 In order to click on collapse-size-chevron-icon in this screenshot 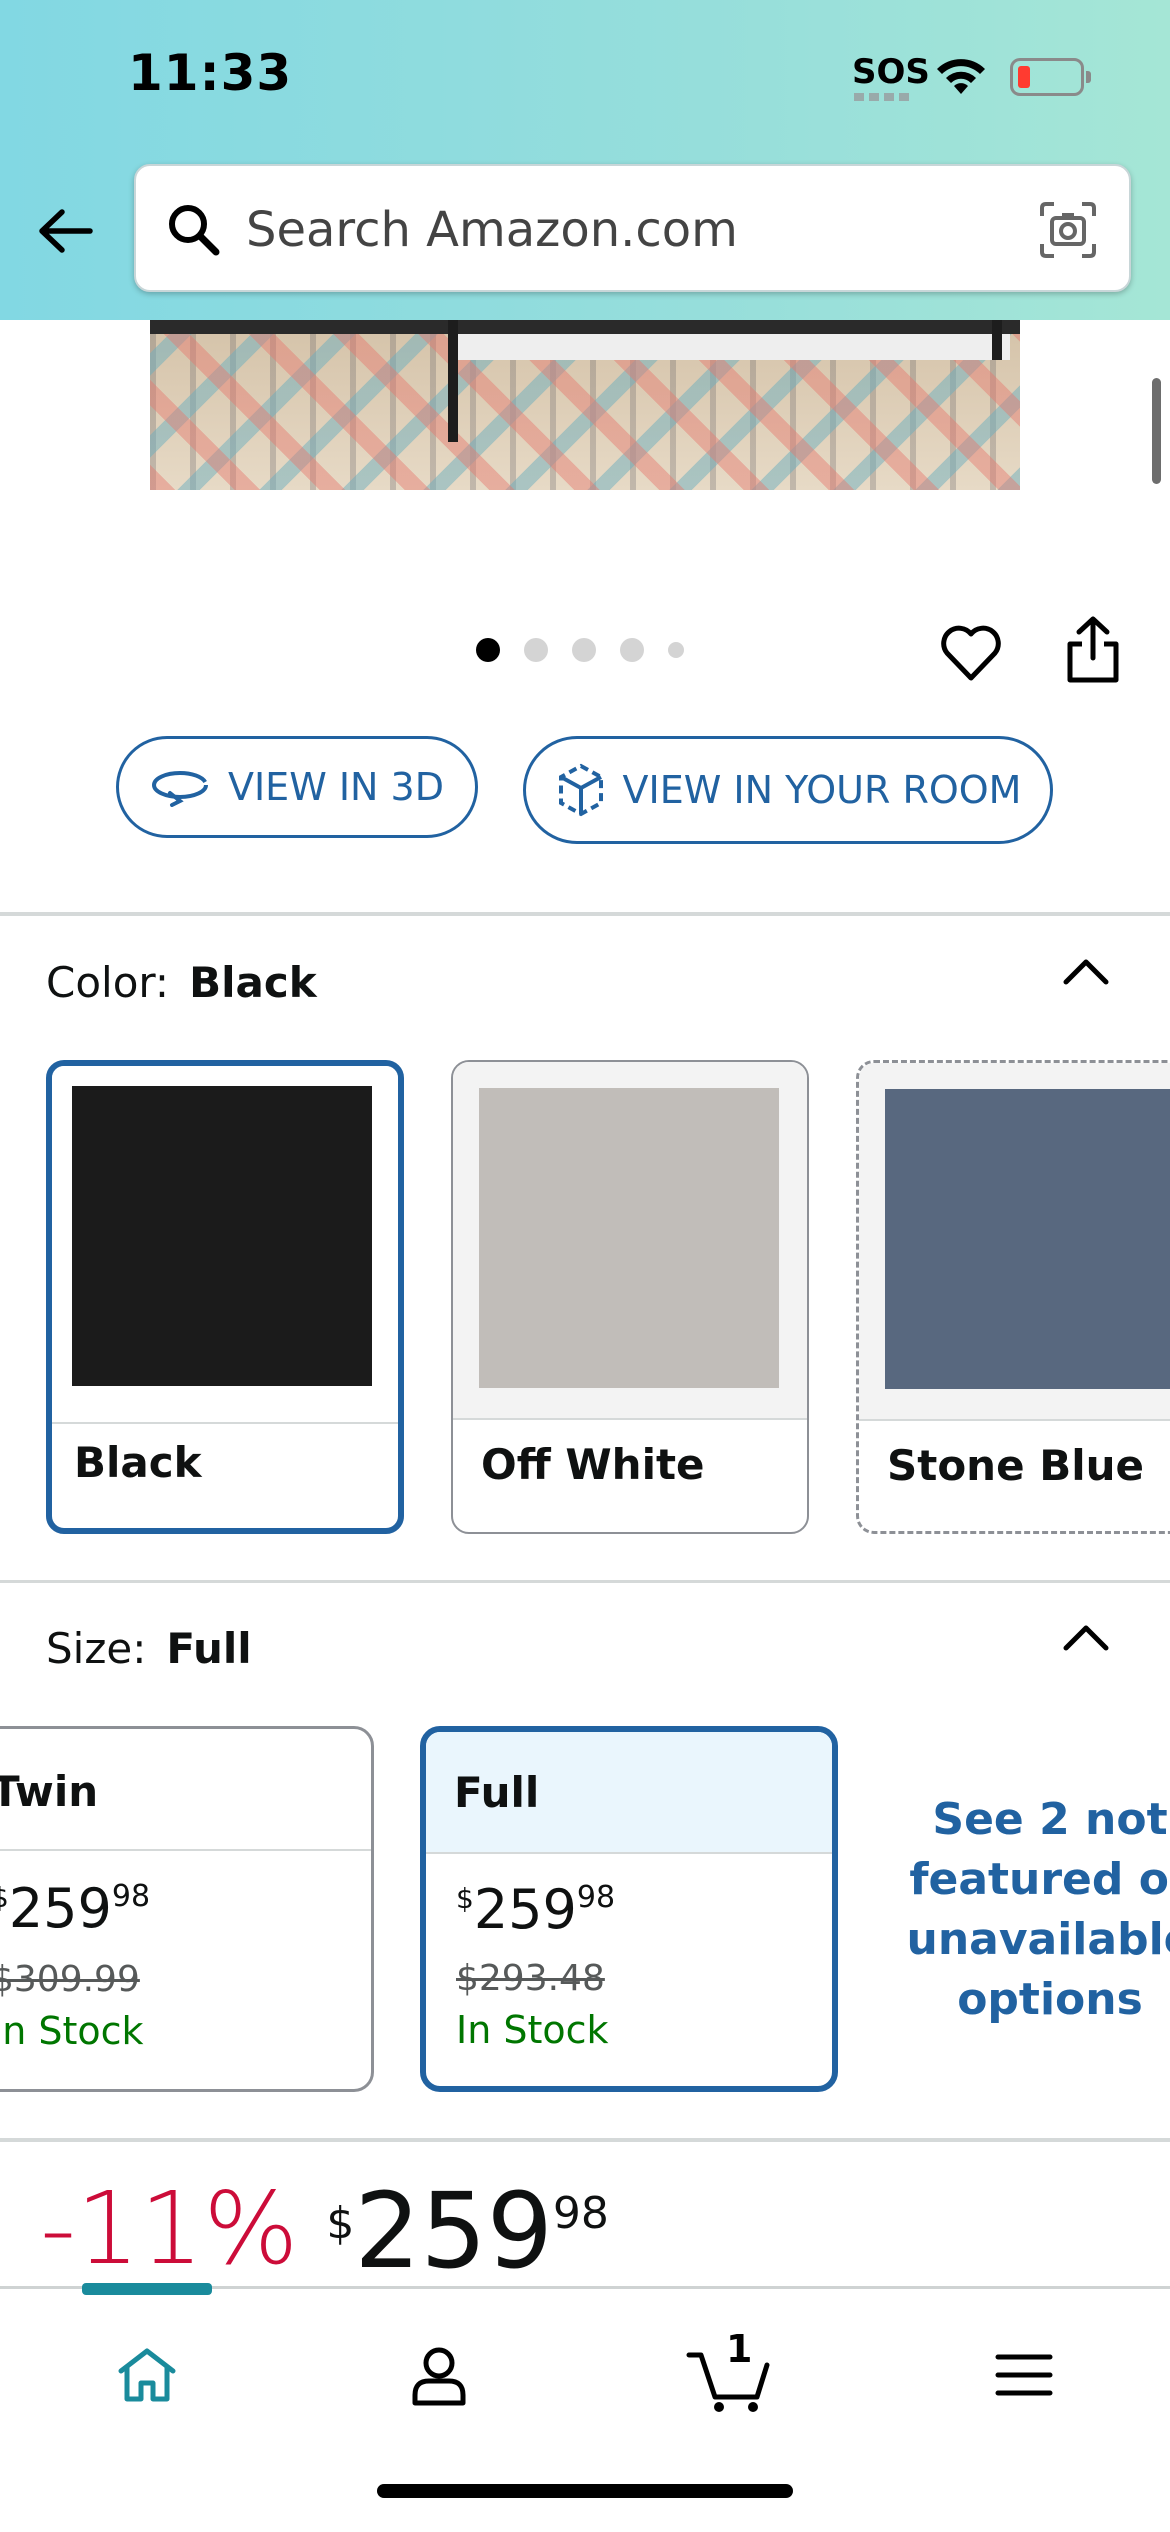, I will do `click(1086, 1636)`.